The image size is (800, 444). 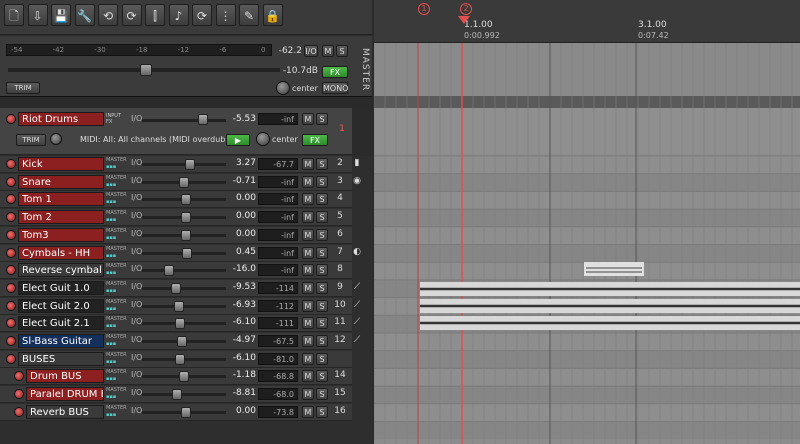 I want to click on track-name: Riot Drums, so click(x=61, y=119).